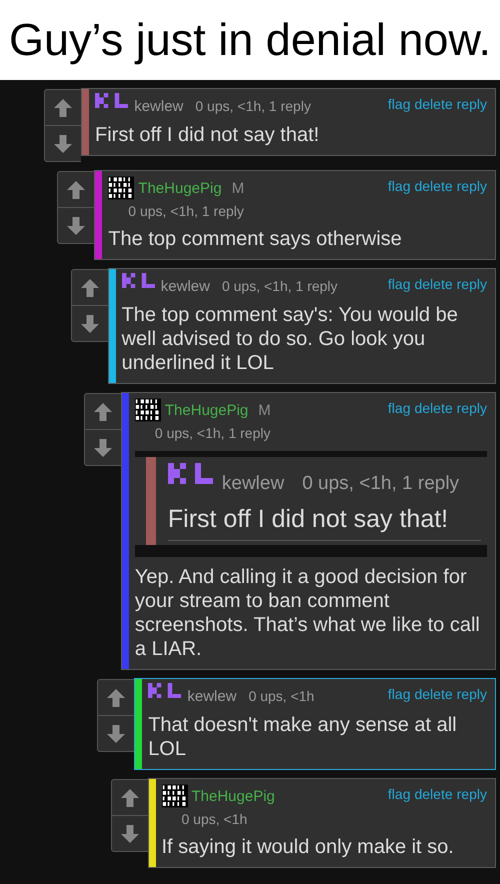 The width and height of the screenshot is (500, 884). What do you see at coordinates (250, 40) in the screenshot?
I see `meme-caption: Guy’s just in denial now.` at bounding box center [250, 40].